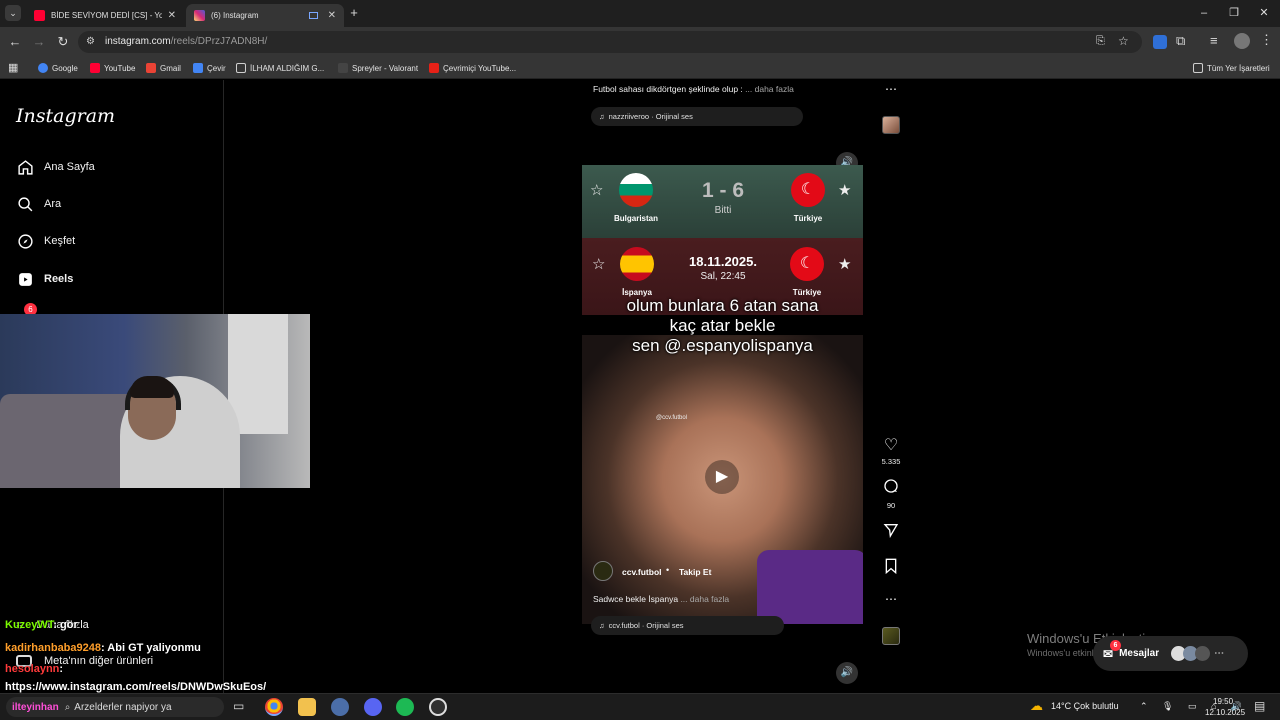 Image resolution: width=1280 pixels, height=720 pixels. What do you see at coordinates (25, 241) in the screenshot?
I see `compass-icon` at bounding box center [25, 241].